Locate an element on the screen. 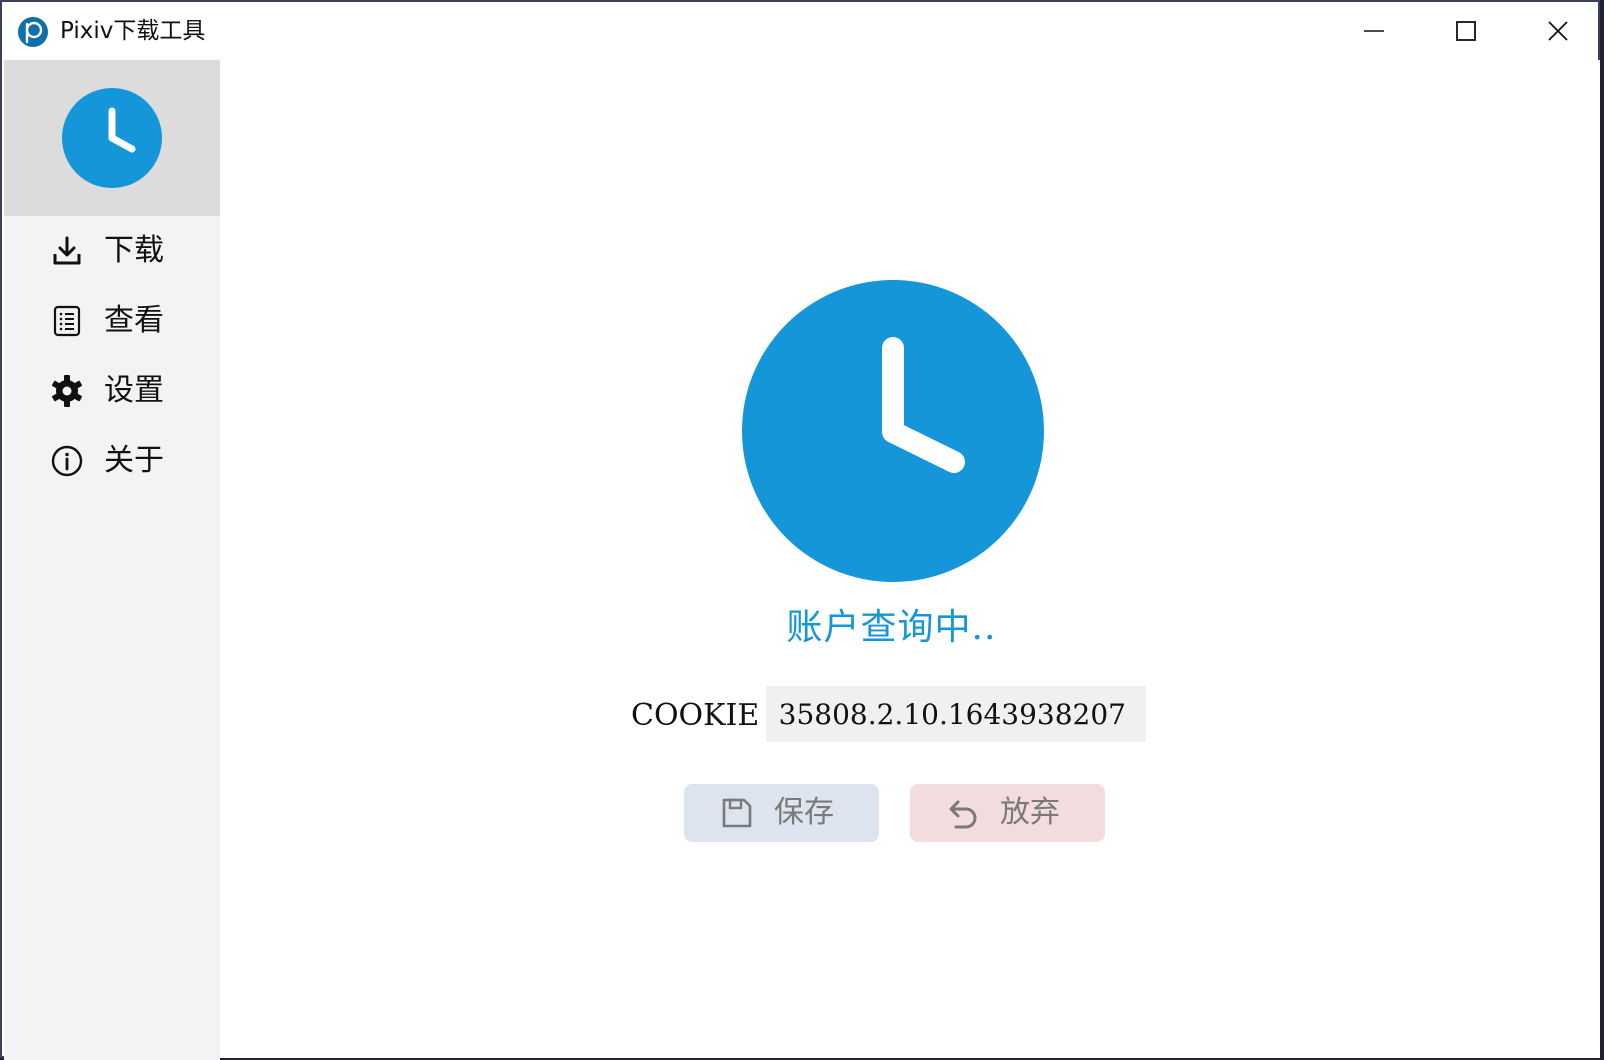  sidebar-avatar-area is located at coordinates (112, 138).